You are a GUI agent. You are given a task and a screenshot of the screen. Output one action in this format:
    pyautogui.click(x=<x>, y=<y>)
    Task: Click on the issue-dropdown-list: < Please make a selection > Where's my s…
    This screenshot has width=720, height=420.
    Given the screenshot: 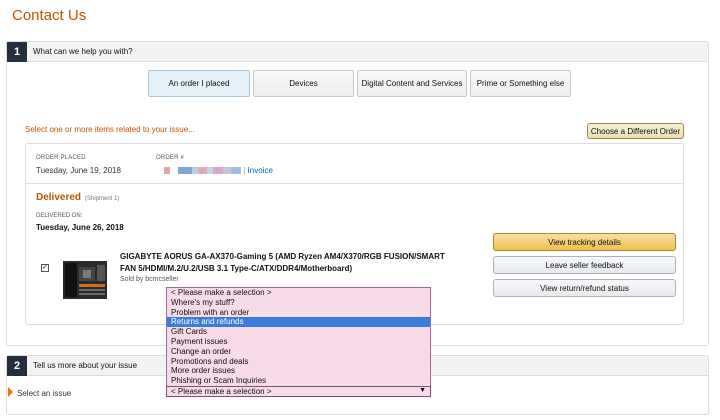 What is the action you would take?
    pyautogui.click(x=298, y=342)
    